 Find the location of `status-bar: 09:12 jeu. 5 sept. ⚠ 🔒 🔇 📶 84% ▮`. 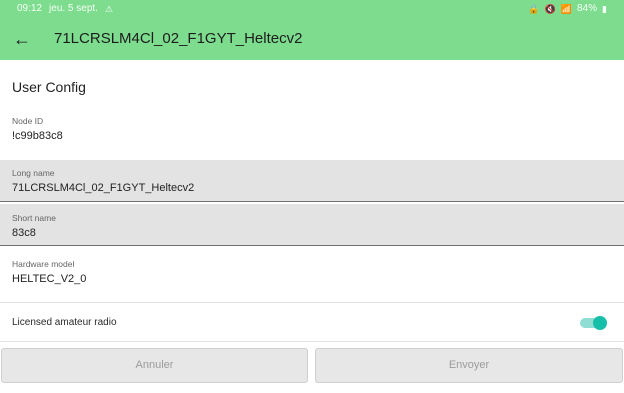

status-bar: 09:12 jeu. 5 sept. ⚠ 🔒 🔇 📶 84% ▮ is located at coordinates (312, 9).